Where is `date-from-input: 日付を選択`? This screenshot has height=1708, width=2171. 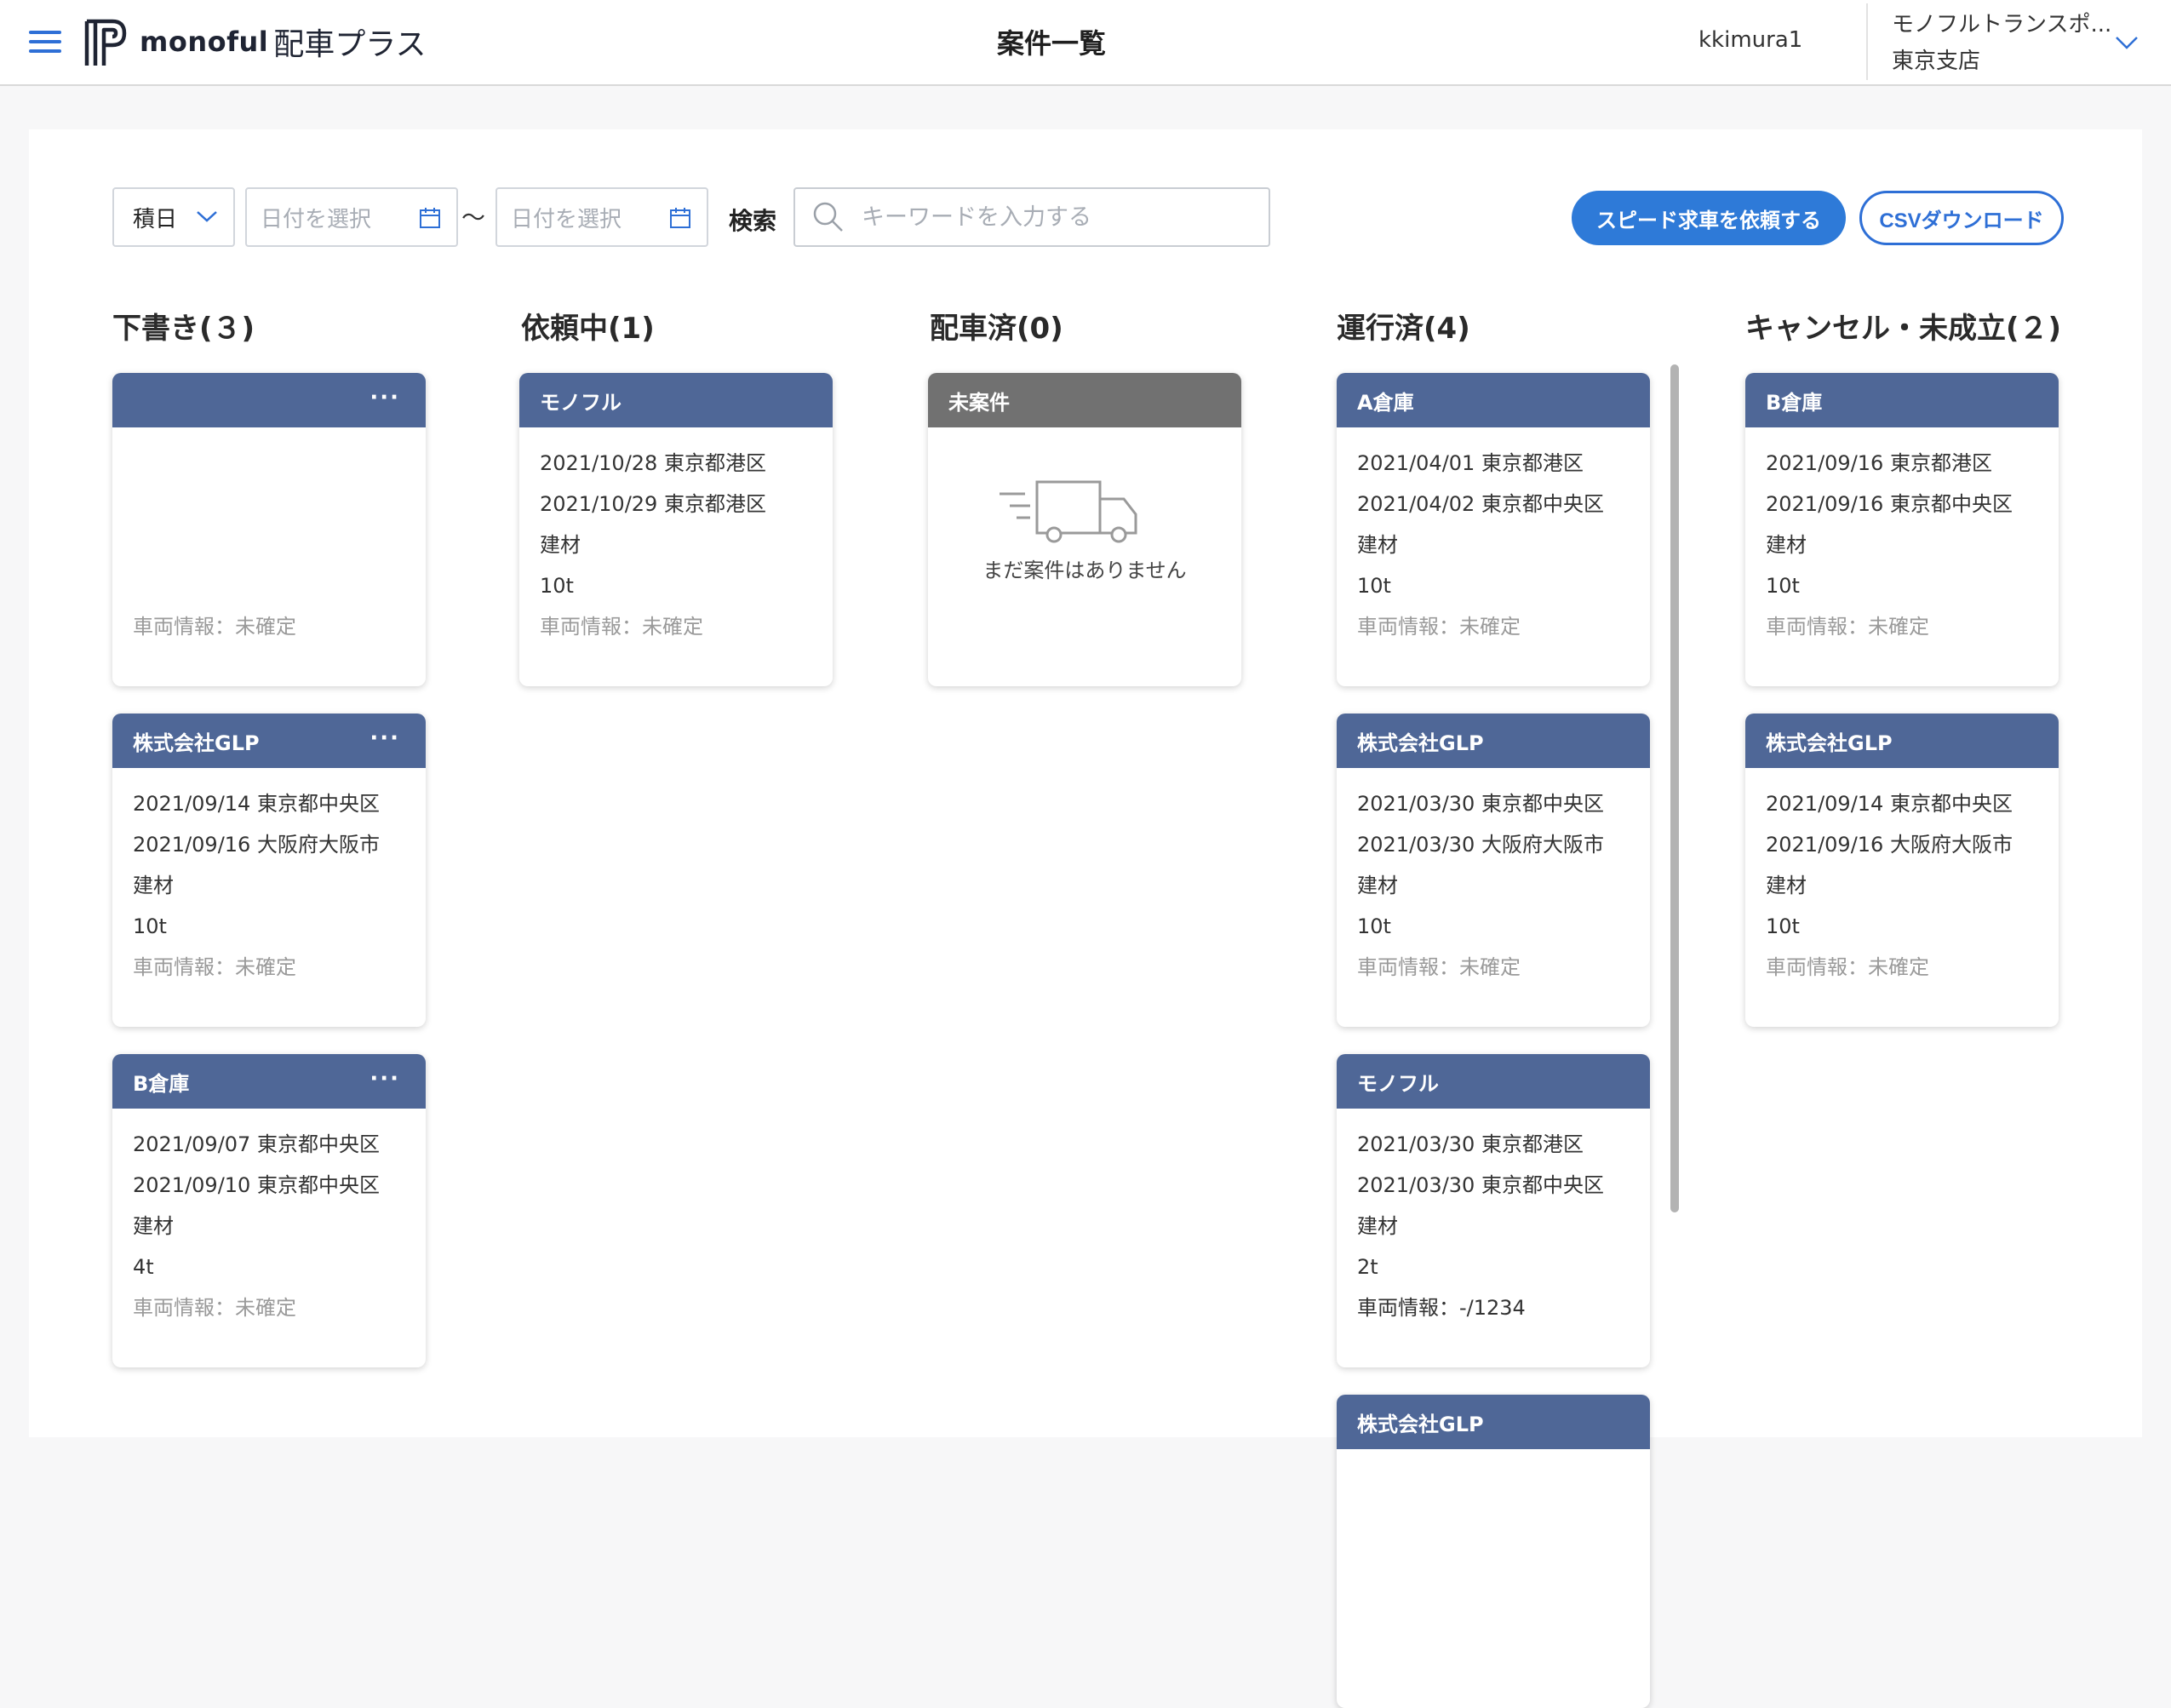 date-from-input: 日付を選択 is located at coordinates (351, 217).